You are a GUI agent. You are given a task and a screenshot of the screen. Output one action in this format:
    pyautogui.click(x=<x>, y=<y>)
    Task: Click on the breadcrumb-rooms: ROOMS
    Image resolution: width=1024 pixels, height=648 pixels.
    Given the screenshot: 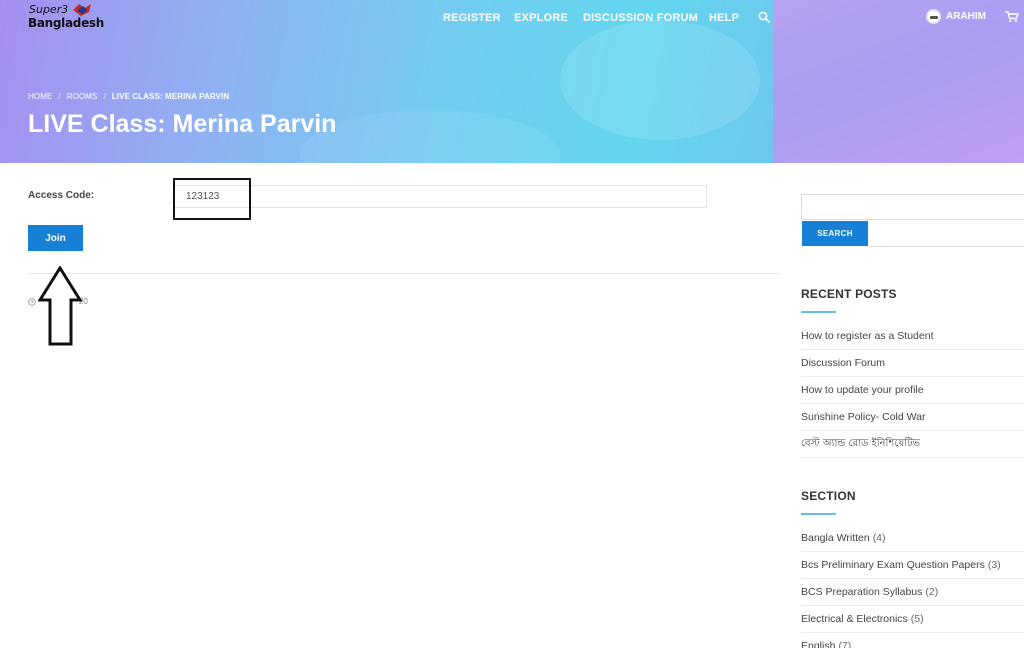 What is the action you would take?
    pyautogui.click(x=82, y=96)
    